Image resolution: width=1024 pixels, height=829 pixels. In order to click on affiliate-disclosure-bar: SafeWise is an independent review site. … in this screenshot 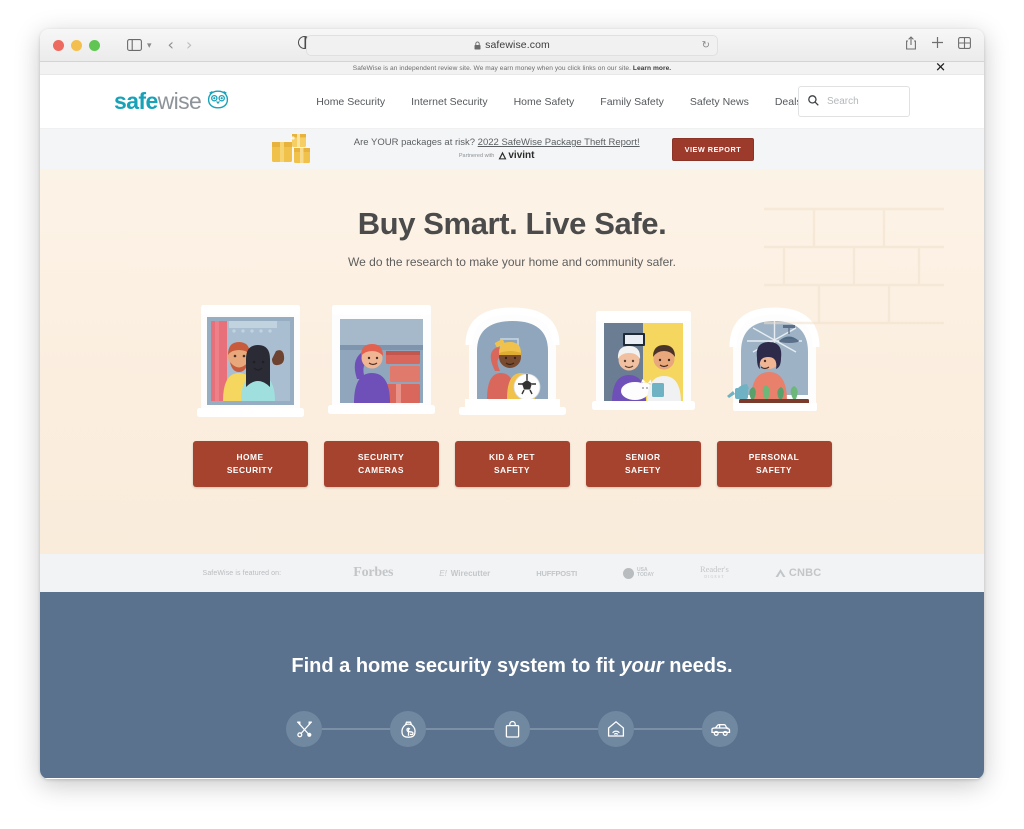, I will do `click(512, 68)`.